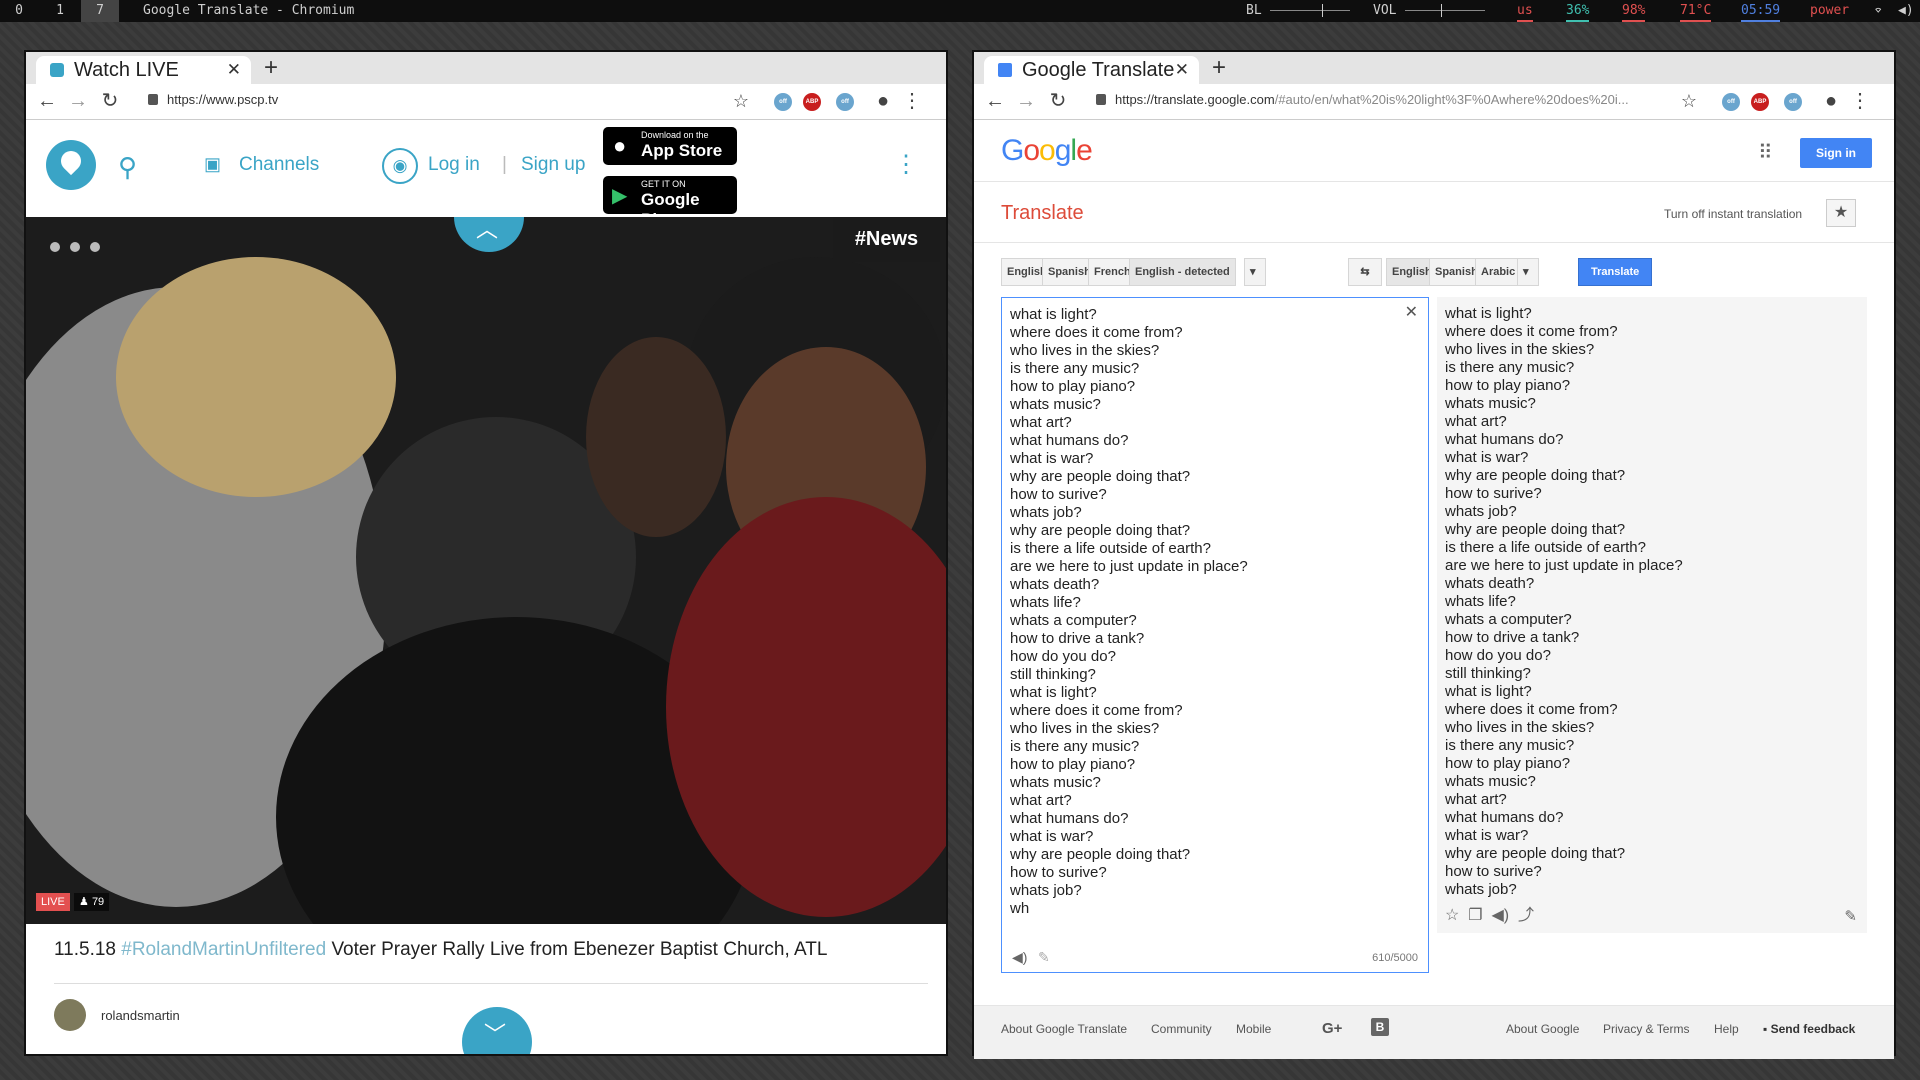 This screenshot has width=1920, height=1080. What do you see at coordinates (1075, 746) in the screenshot?
I see `source-line: is there any music?` at bounding box center [1075, 746].